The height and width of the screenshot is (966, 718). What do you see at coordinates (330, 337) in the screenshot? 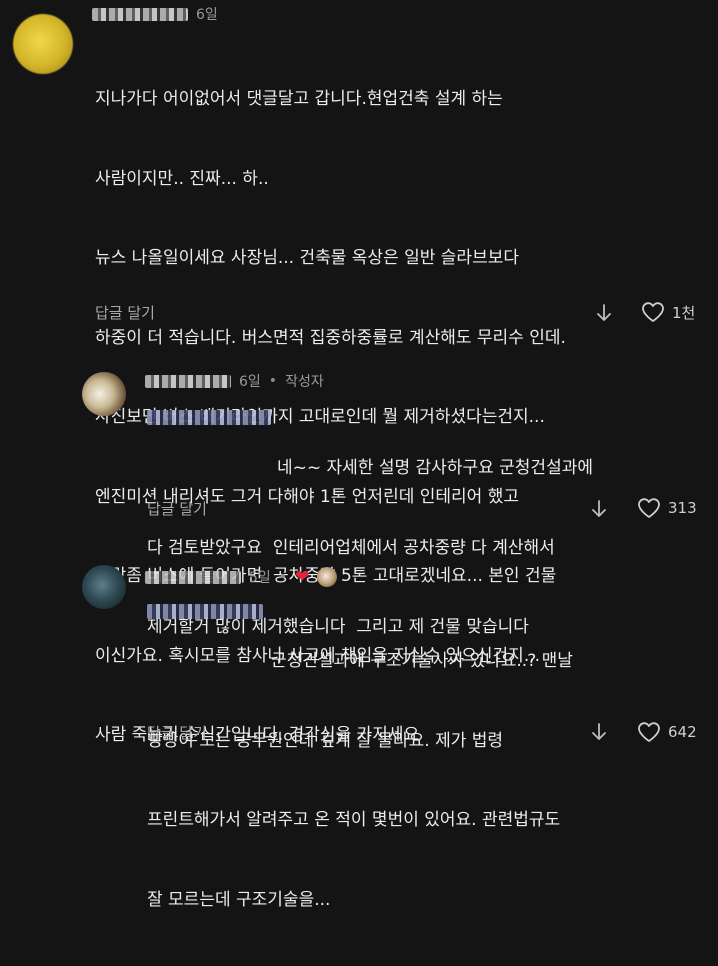
I see `comment-line: 하중이 더 적습니다. 버스면적 집중하중률로 계산해도 무리수 인데.` at bounding box center [330, 337].